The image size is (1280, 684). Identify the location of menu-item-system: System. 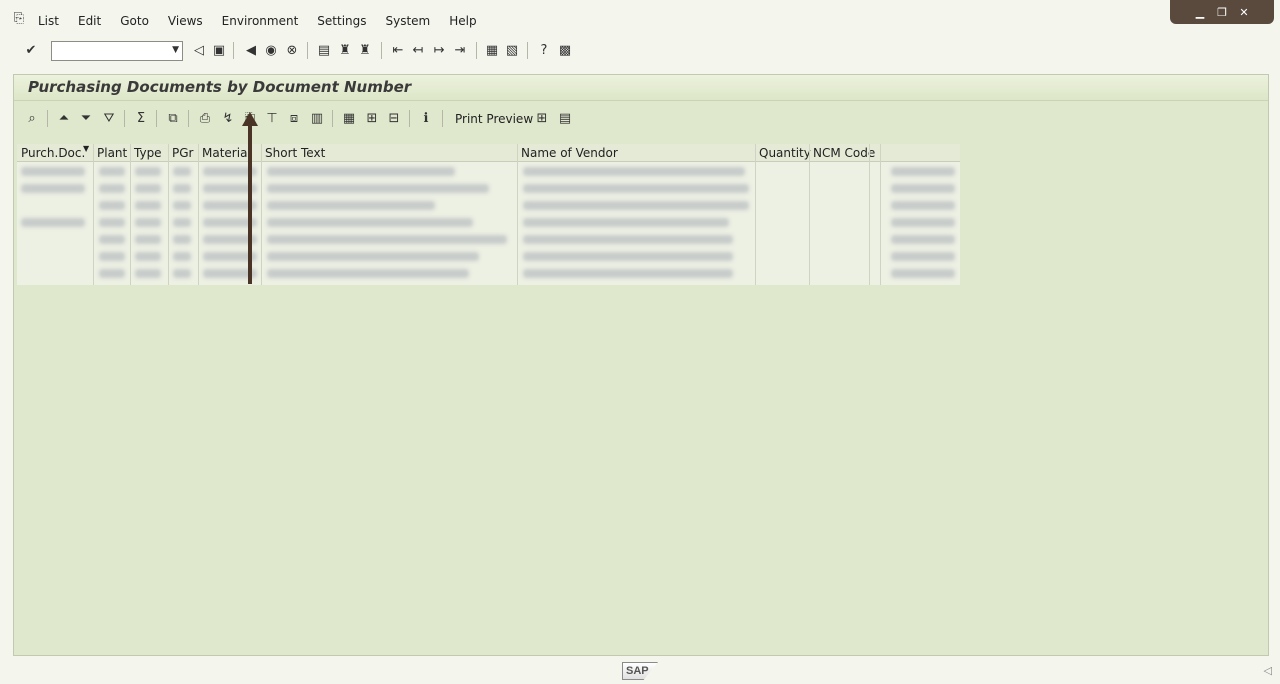
(408, 21).